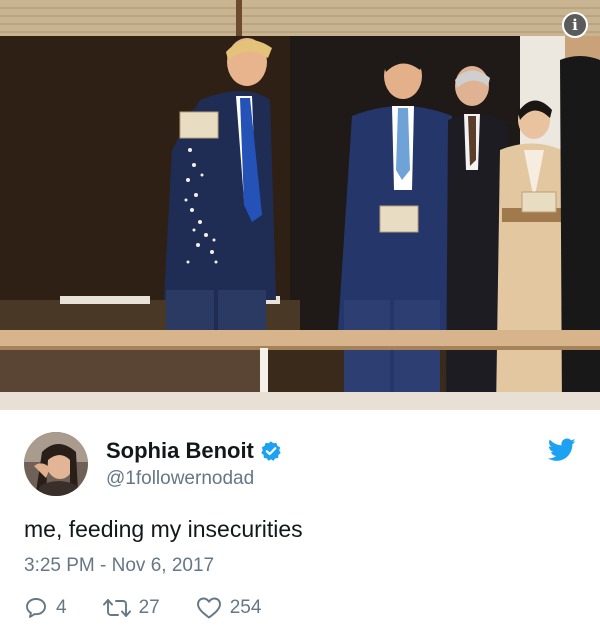 The width and height of the screenshot is (600, 633). I want to click on like-button: 254, so click(229, 608).